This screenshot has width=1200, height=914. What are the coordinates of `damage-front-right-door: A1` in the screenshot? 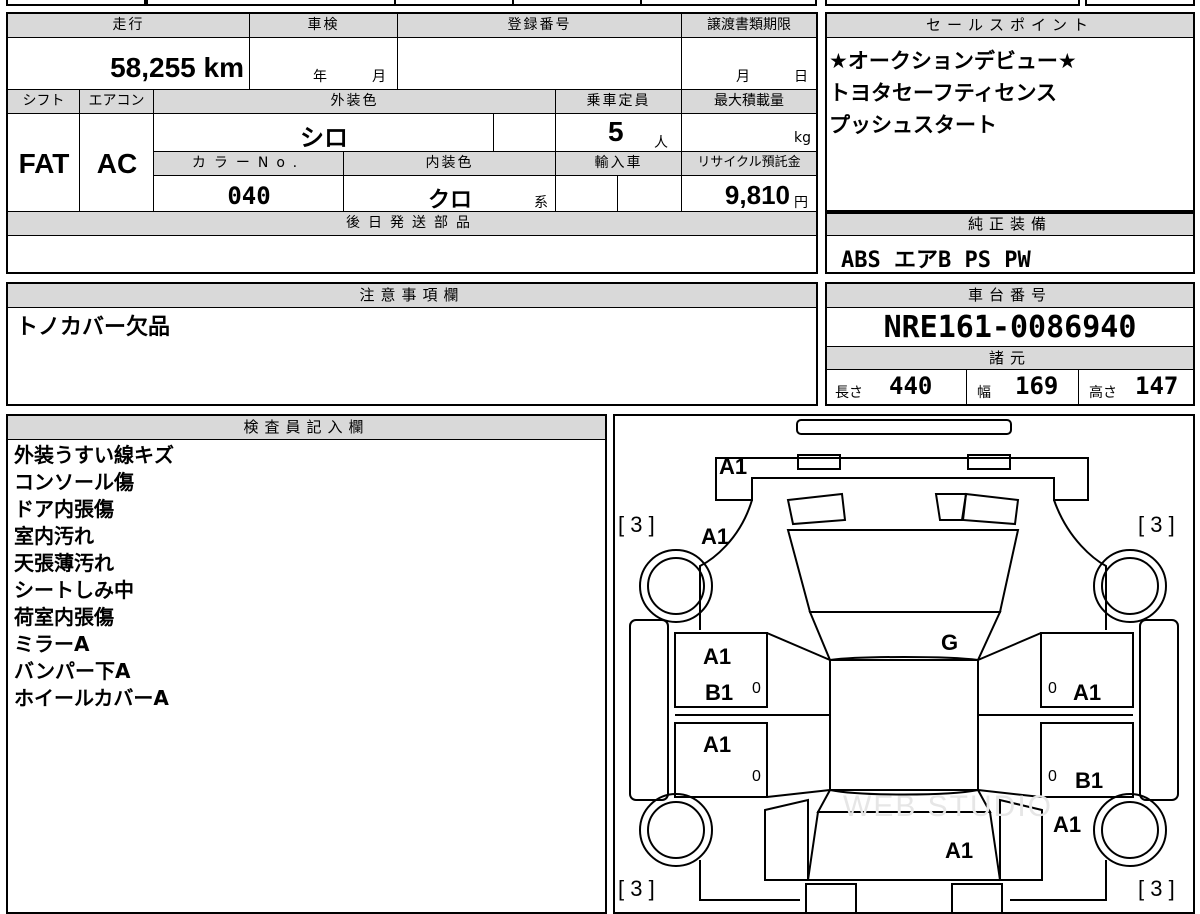 It's located at (1087, 692).